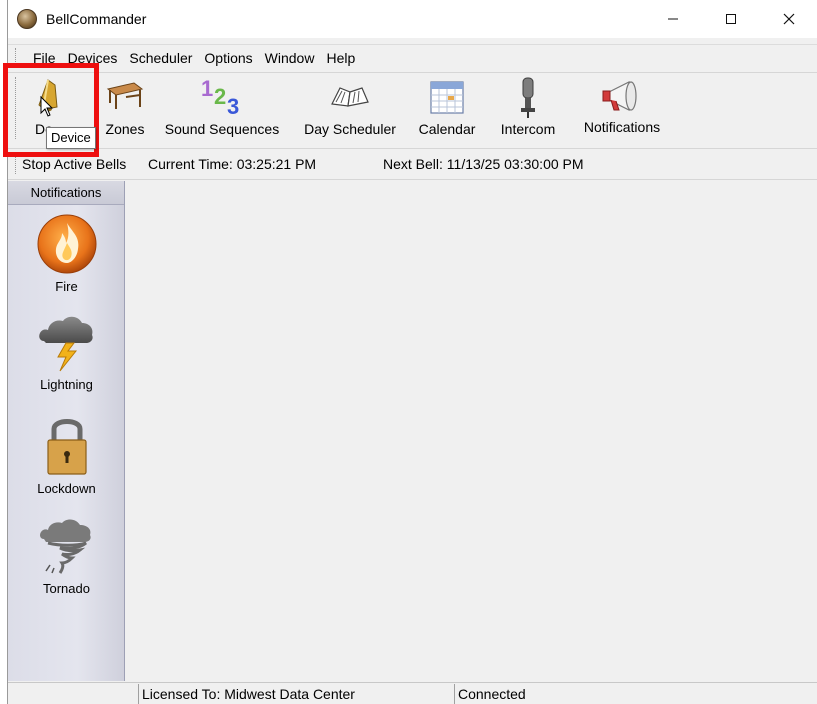 The width and height of the screenshot is (817, 704). I want to click on intercom-button: Intercom, so click(528, 109).